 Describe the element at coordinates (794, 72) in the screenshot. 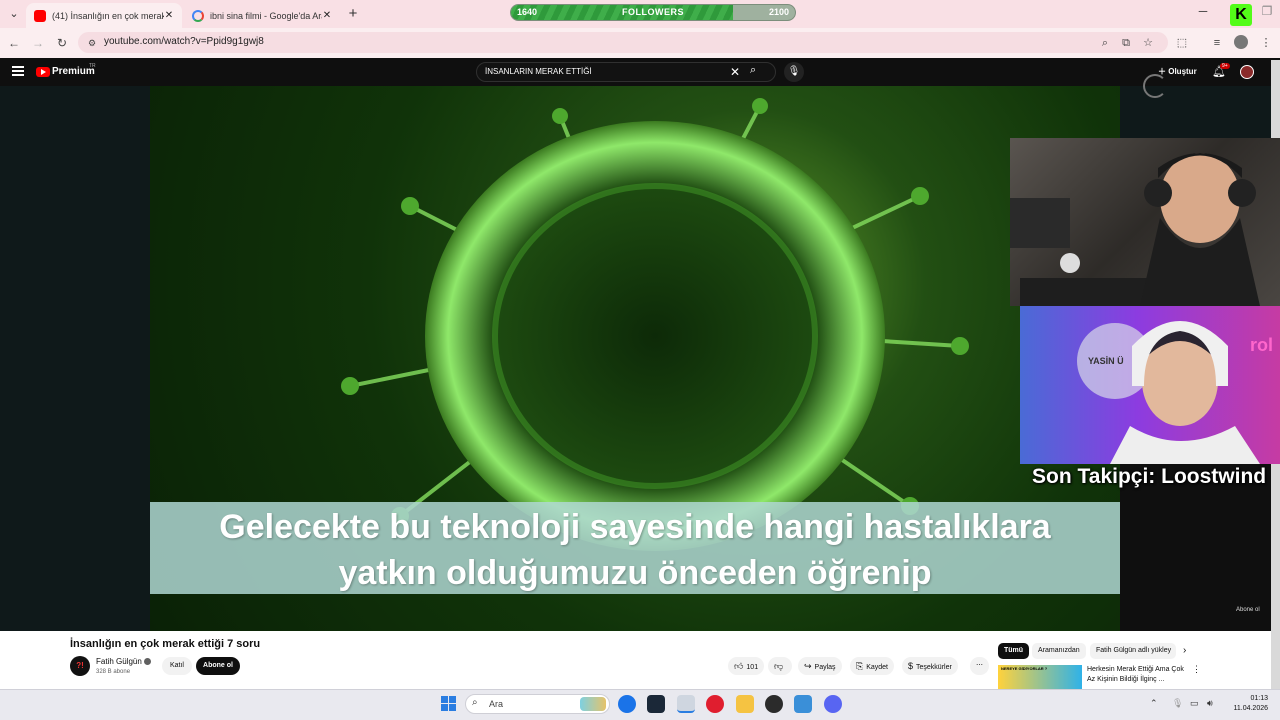

I see `microphone-icon: 🎙︎` at that location.